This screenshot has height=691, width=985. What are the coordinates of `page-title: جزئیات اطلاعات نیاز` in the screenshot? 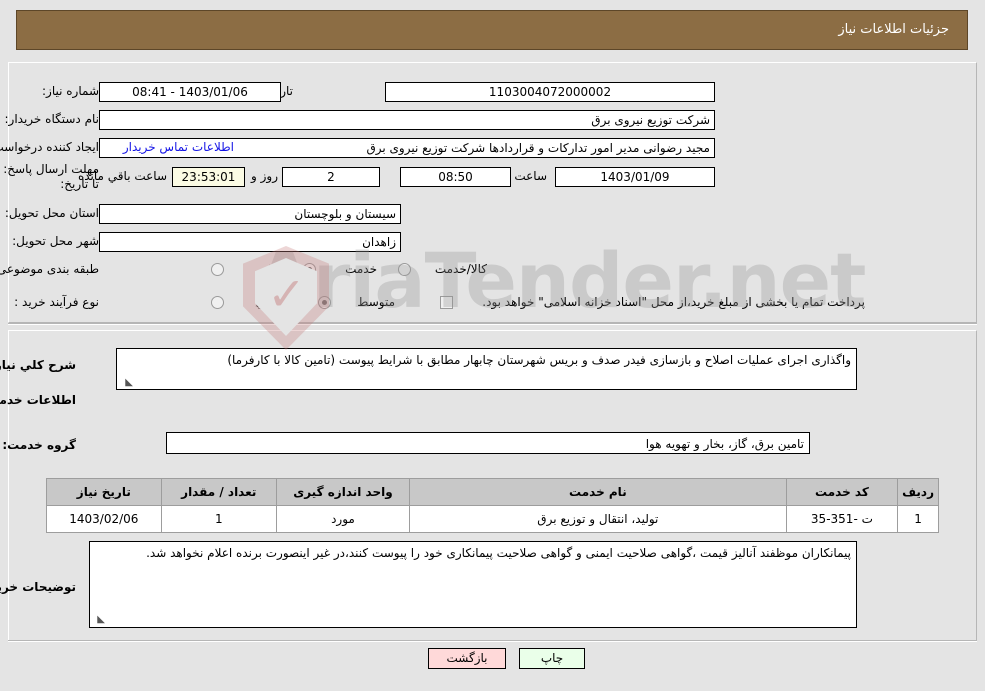 It's located at (492, 30).